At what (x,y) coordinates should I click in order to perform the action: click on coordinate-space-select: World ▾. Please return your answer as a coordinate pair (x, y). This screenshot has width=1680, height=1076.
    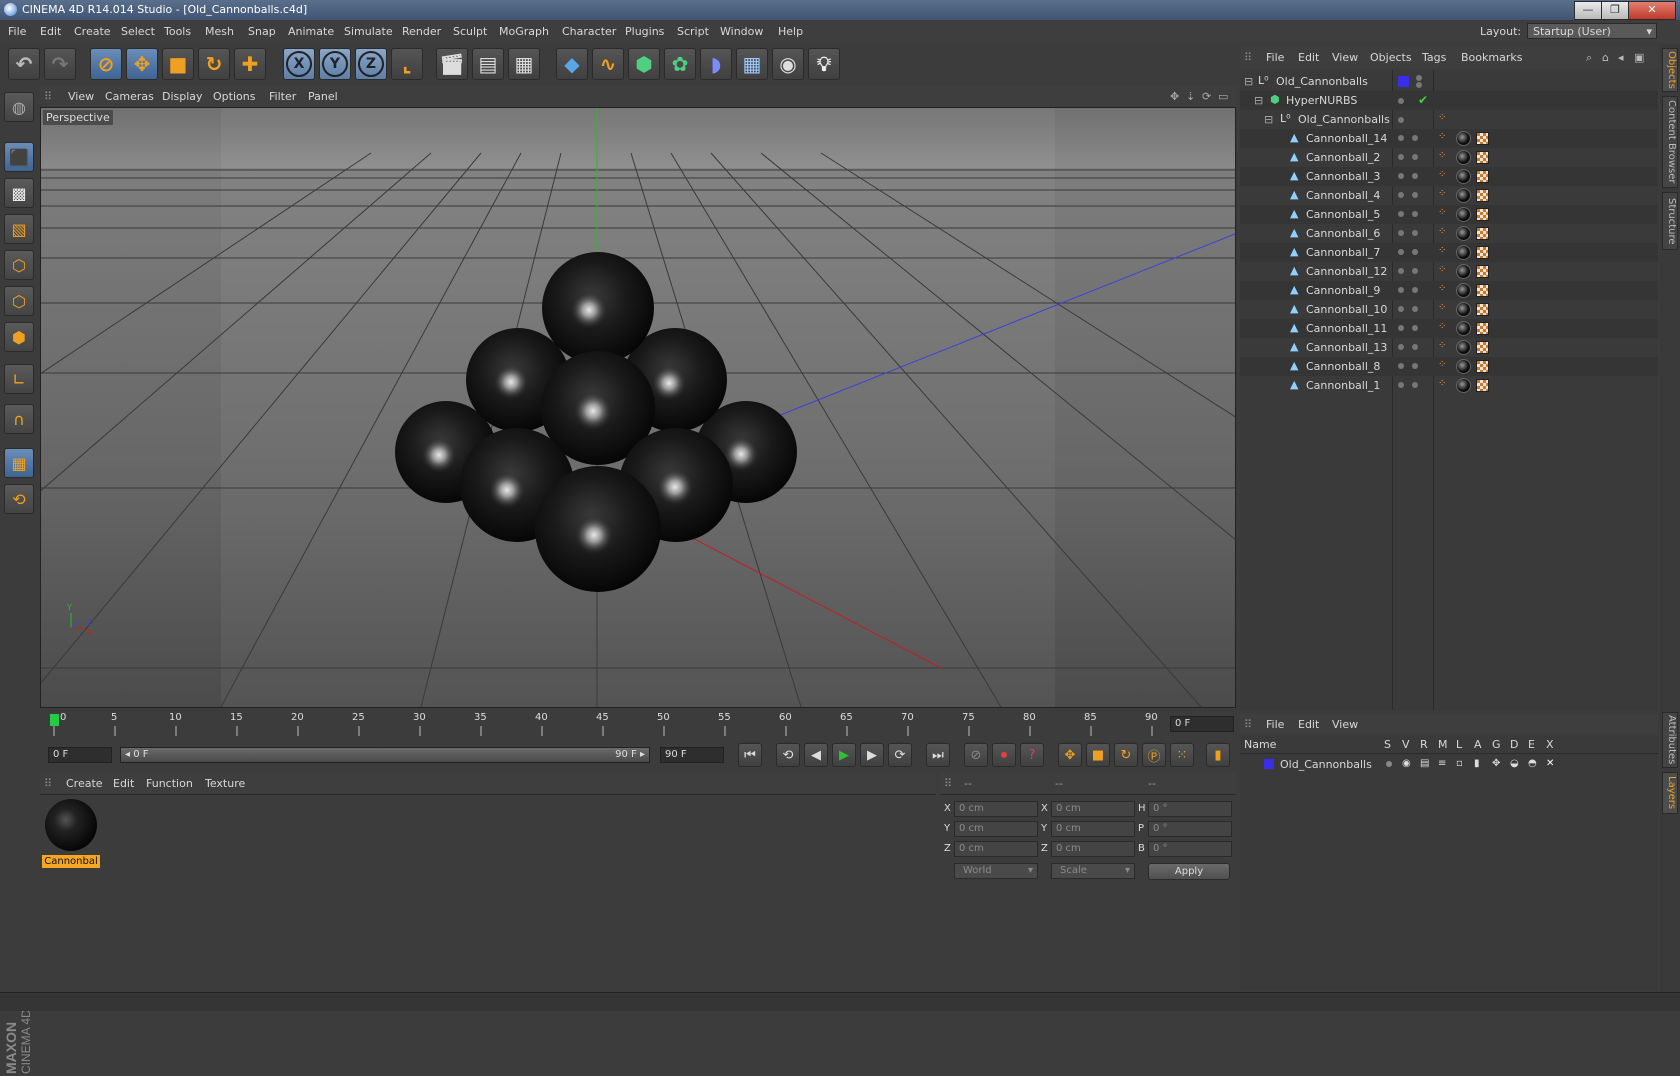
    Looking at the image, I should click on (996, 871).